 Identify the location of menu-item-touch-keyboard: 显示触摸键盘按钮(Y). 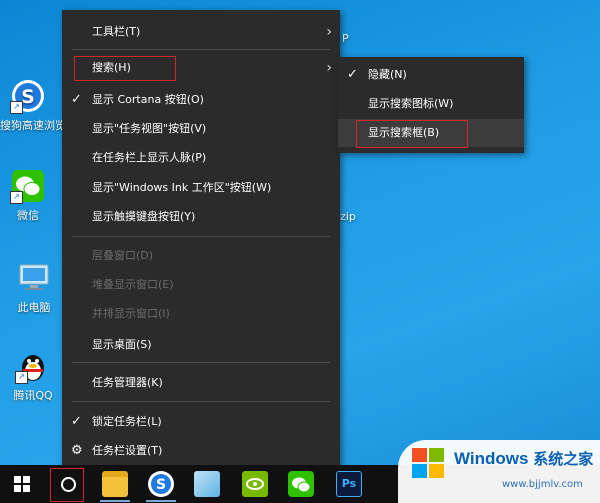
(201, 217).